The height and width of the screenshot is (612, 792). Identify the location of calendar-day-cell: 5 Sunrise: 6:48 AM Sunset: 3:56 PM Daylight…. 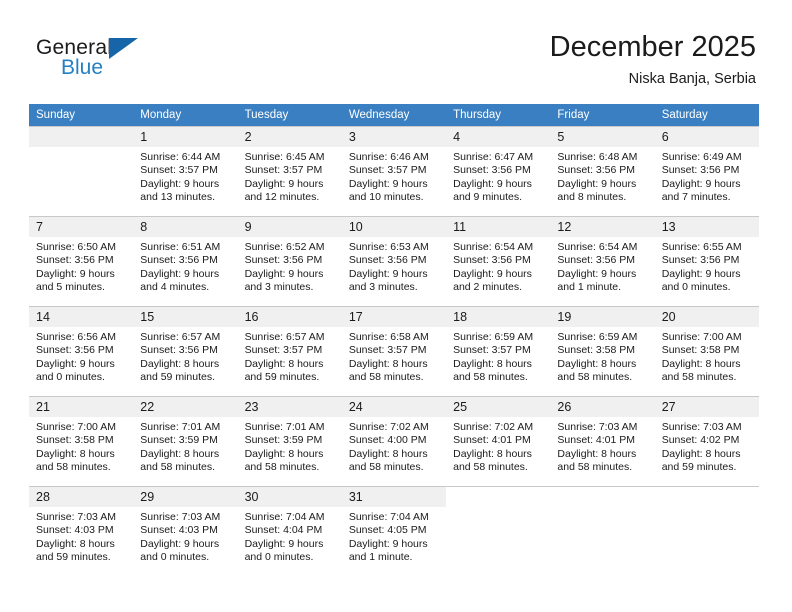
(602, 171).